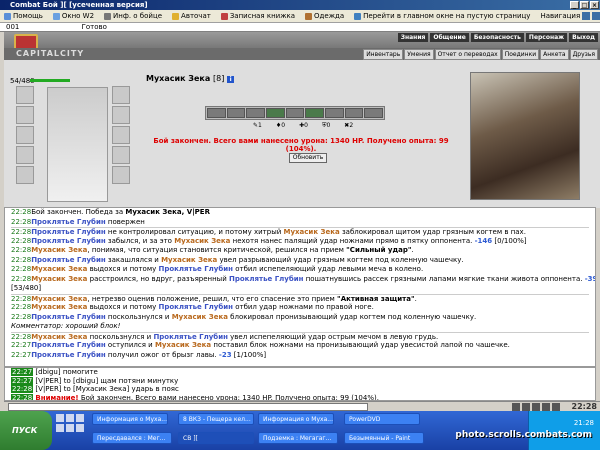 This screenshot has width=600, height=450. What do you see at coordinates (546, 407) in the screenshot?
I see `clear-icon` at bounding box center [546, 407].